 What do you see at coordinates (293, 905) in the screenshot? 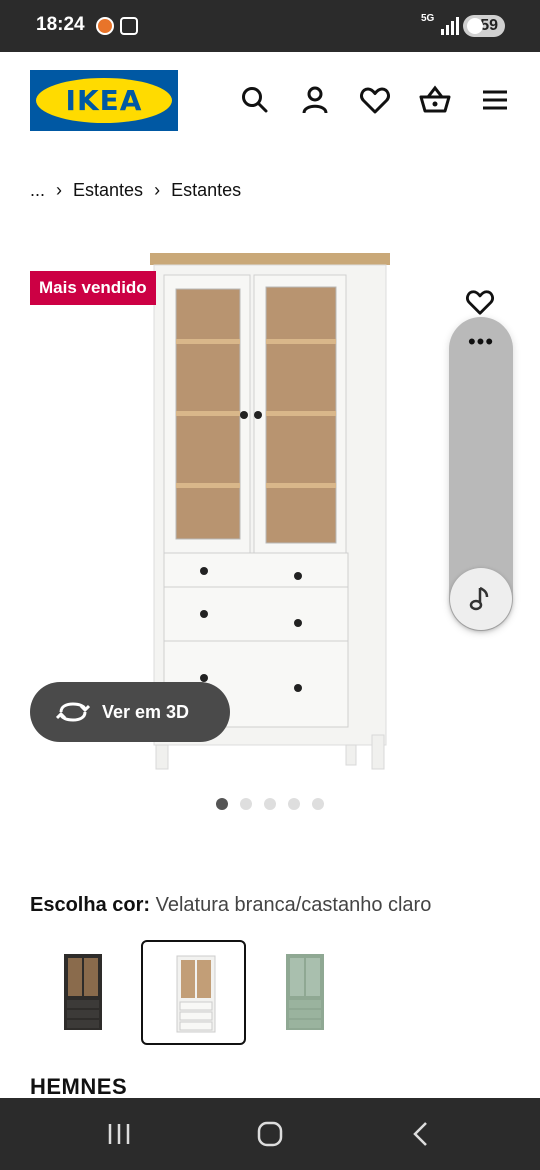
I see `color-value: Velatura branca/castanho claro` at bounding box center [293, 905].